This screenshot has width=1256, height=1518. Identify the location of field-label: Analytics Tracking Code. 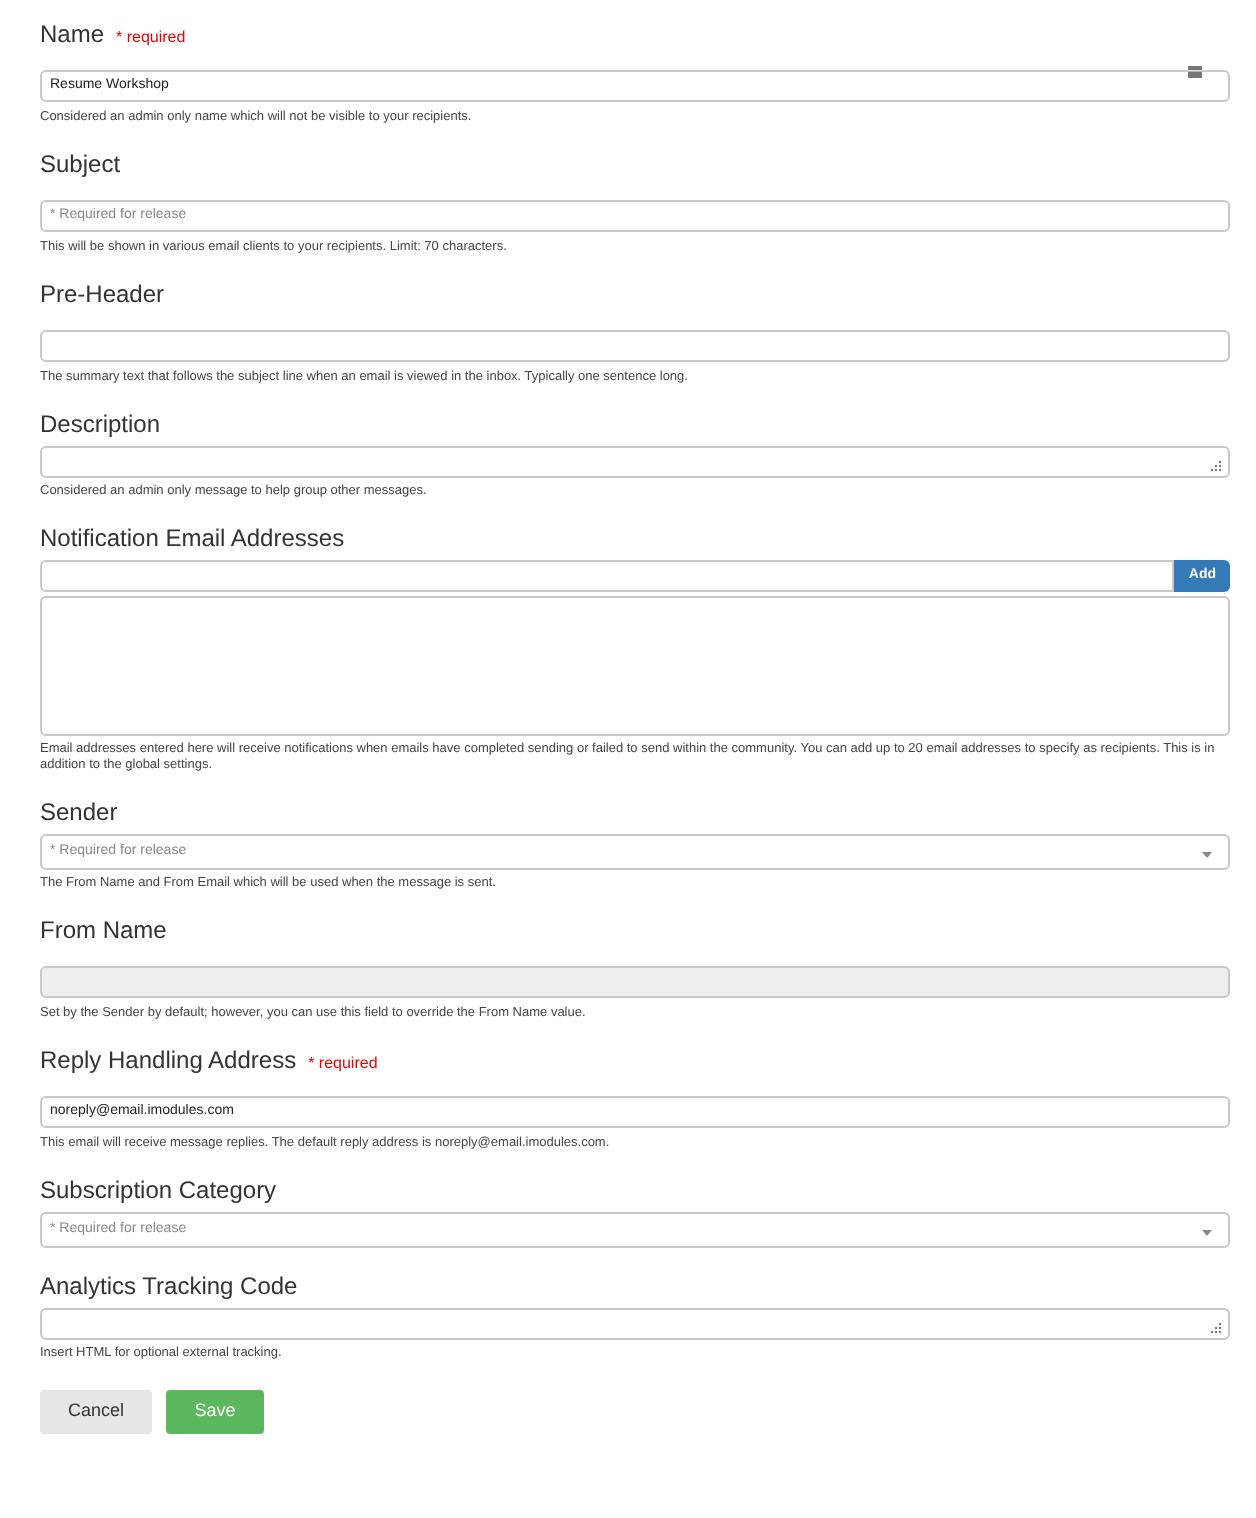
(169, 1286).